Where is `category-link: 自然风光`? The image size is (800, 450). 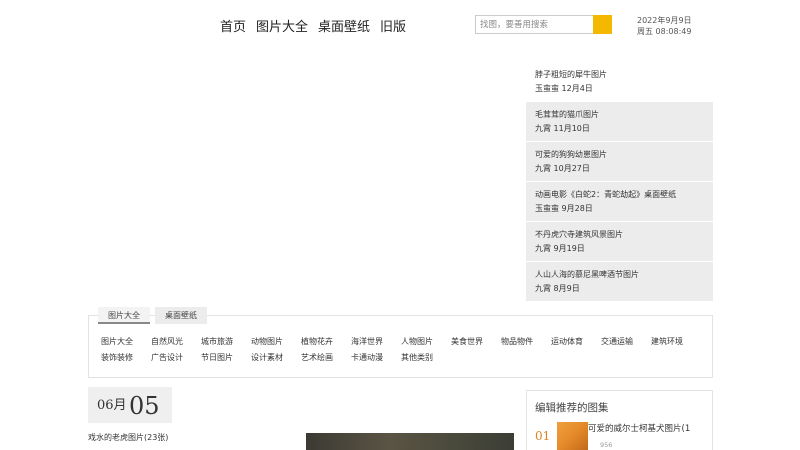 category-link: 自然风光 is located at coordinates (176, 342).